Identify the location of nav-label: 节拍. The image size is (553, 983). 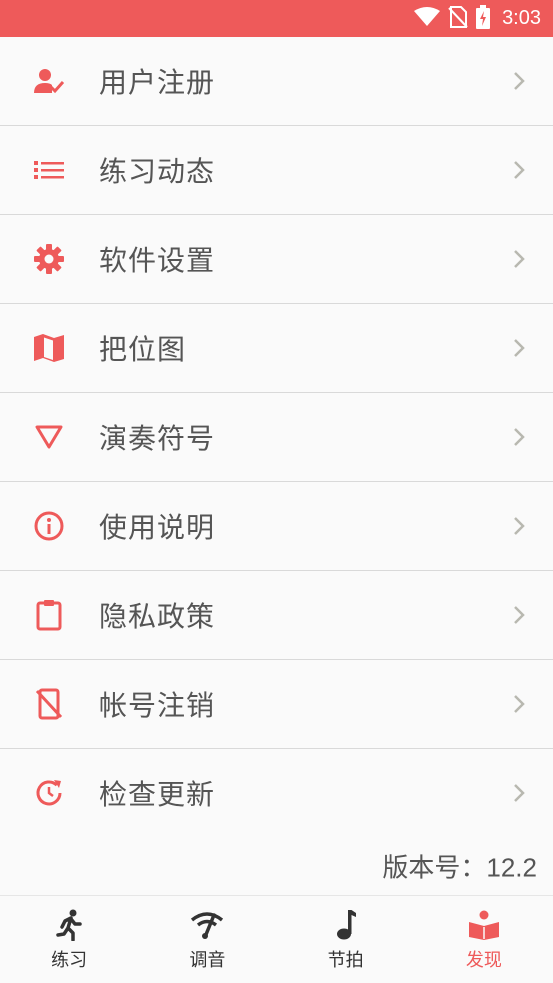
(345, 960).